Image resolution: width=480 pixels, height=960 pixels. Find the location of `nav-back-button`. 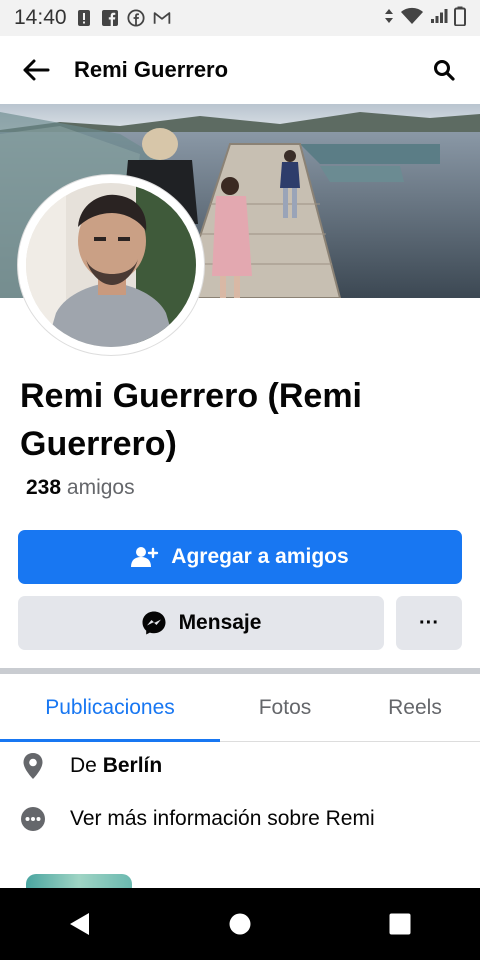

nav-back-button is located at coordinates (80, 924).